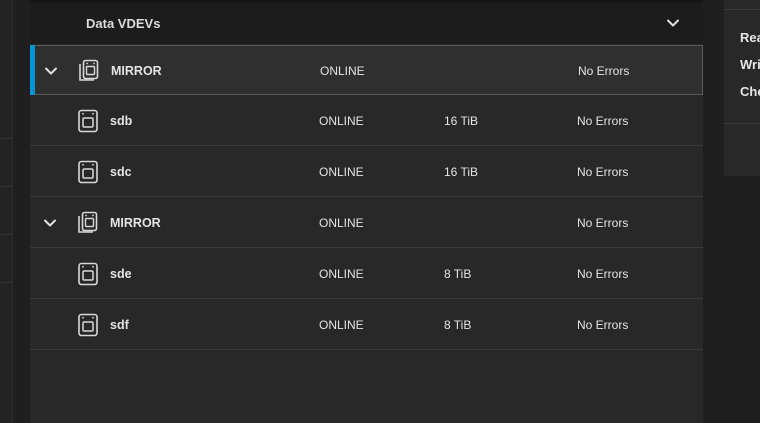  Describe the element at coordinates (123, 23) in the screenshot. I see `panel-title: Data VDEVs` at that location.